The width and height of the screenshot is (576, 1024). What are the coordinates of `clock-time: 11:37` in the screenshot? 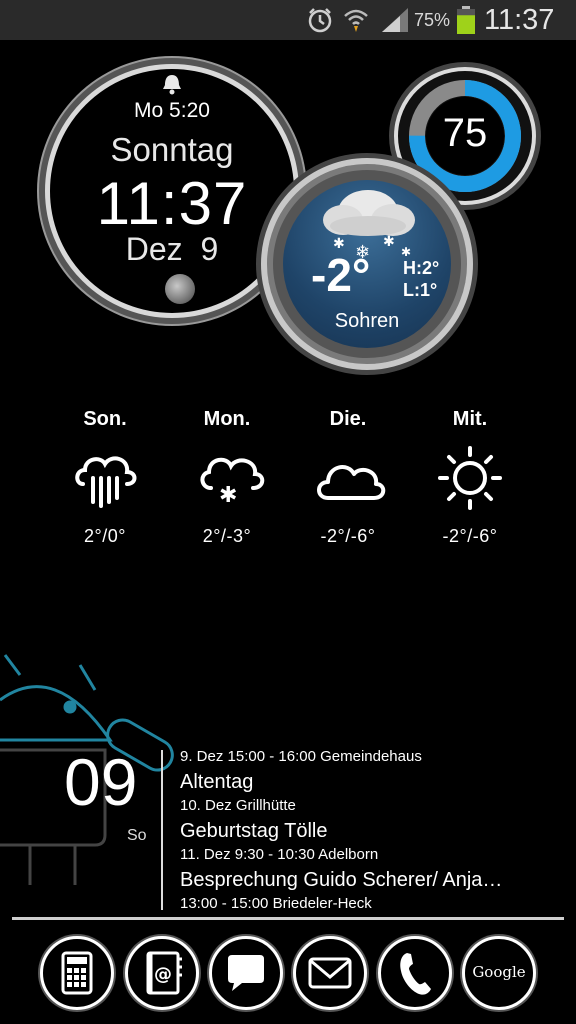 It's located at (172, 203).